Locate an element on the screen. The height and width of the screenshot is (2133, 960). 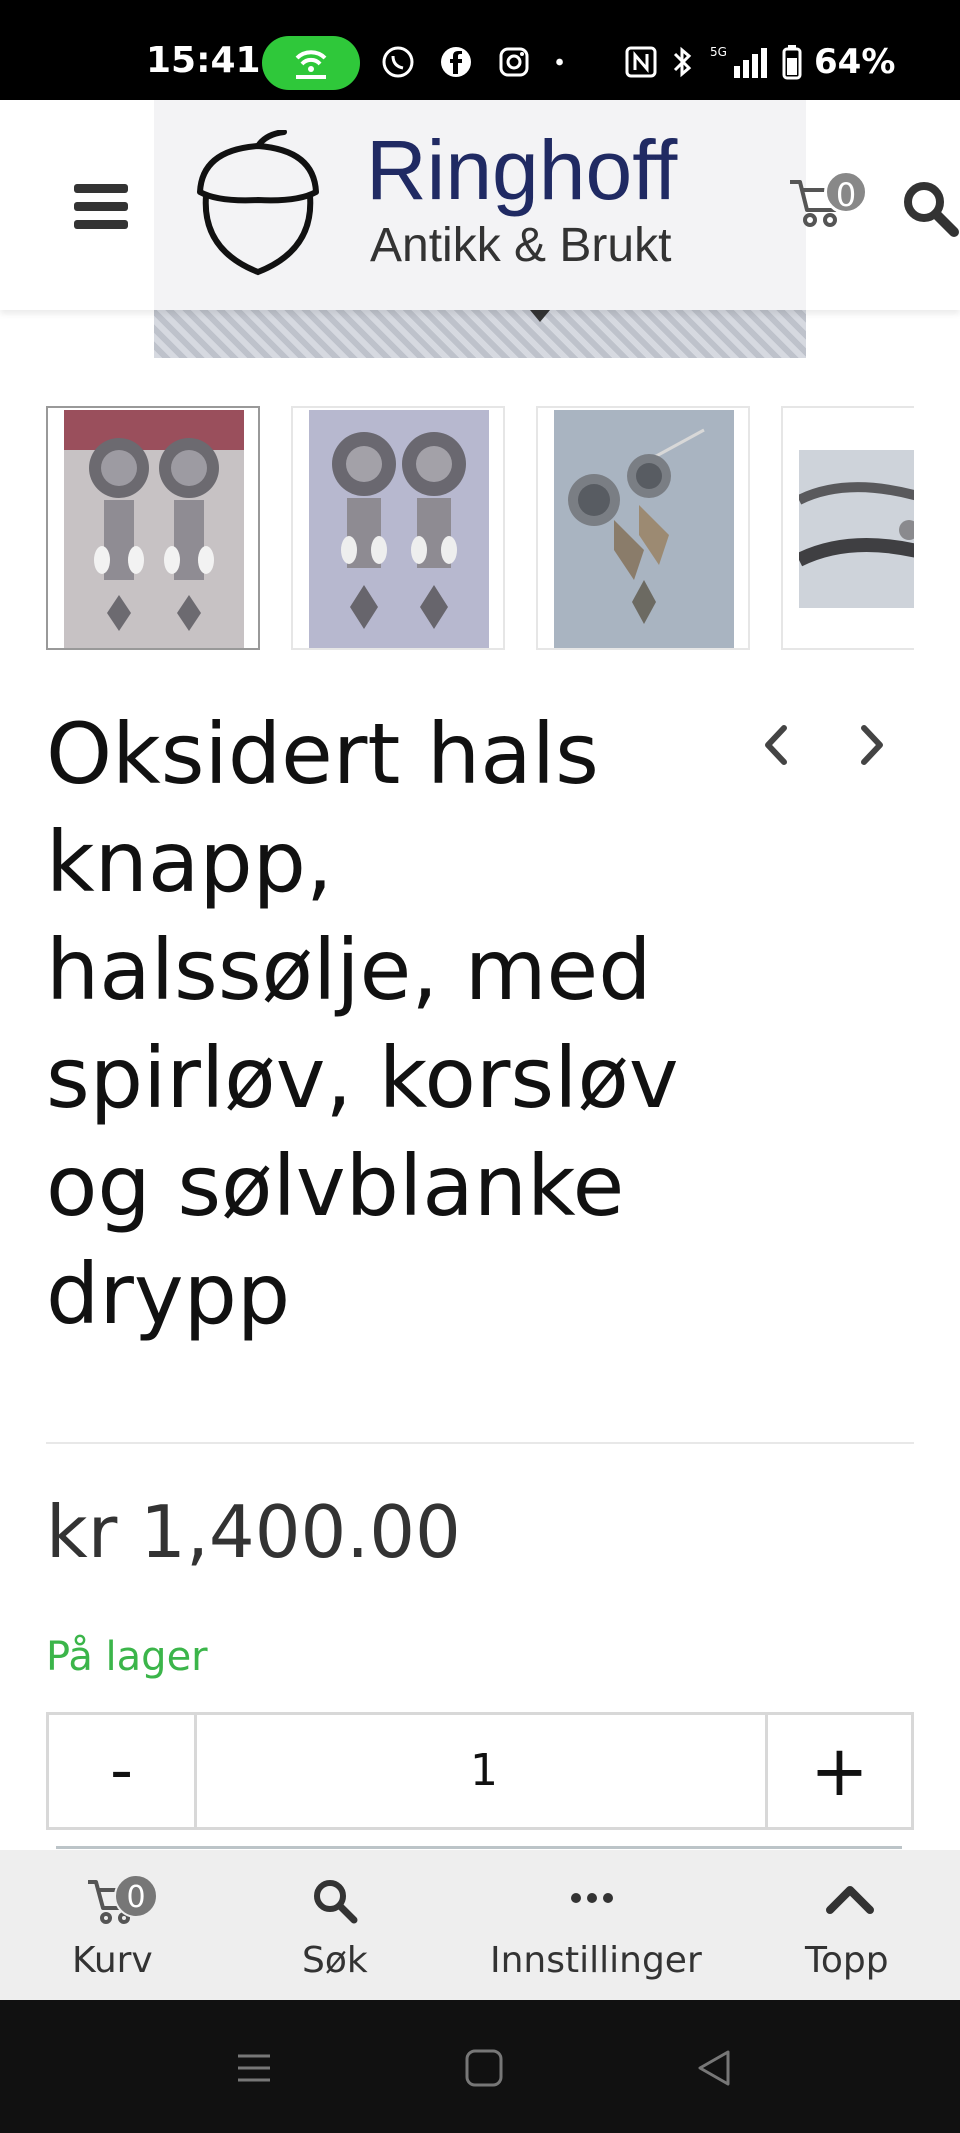
nfc-icon is located at coordinates (641, 62).